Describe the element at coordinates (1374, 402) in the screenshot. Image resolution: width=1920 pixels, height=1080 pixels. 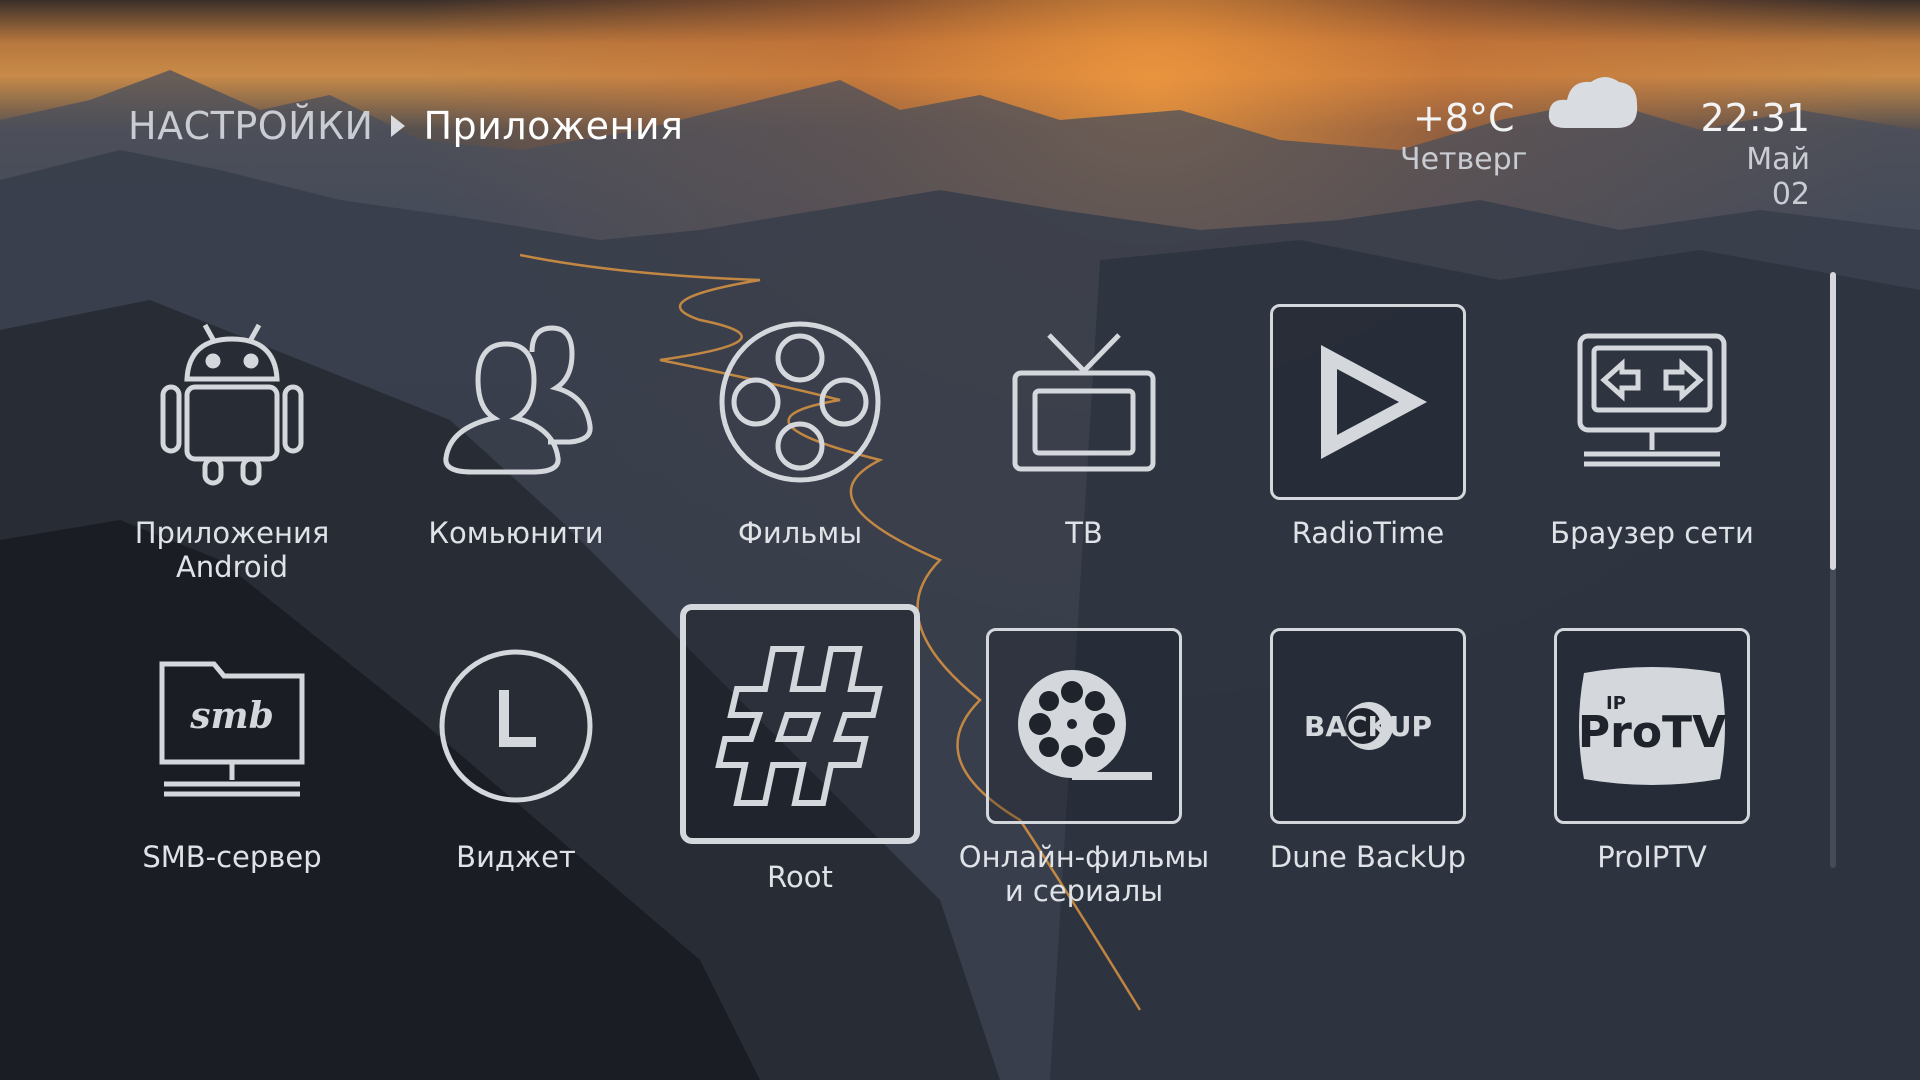
I see `play-icon` at that location.